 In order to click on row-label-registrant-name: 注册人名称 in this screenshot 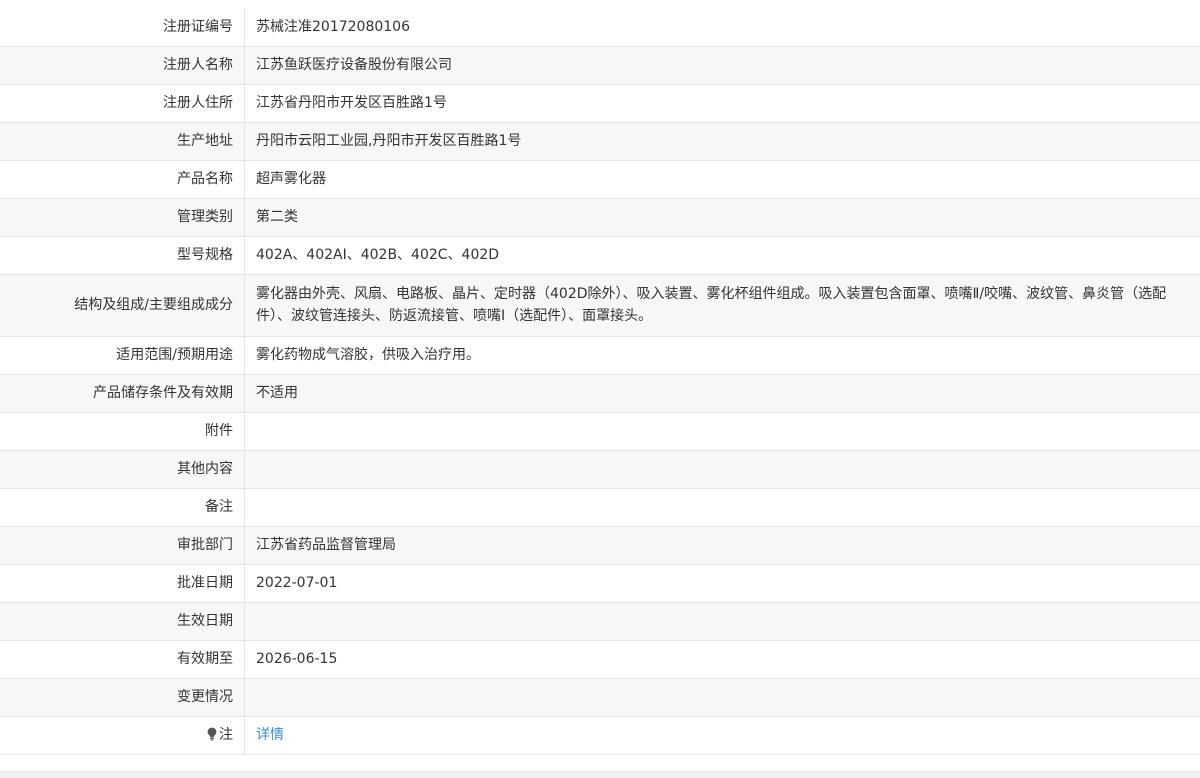, I will do `click(122, 65)`.